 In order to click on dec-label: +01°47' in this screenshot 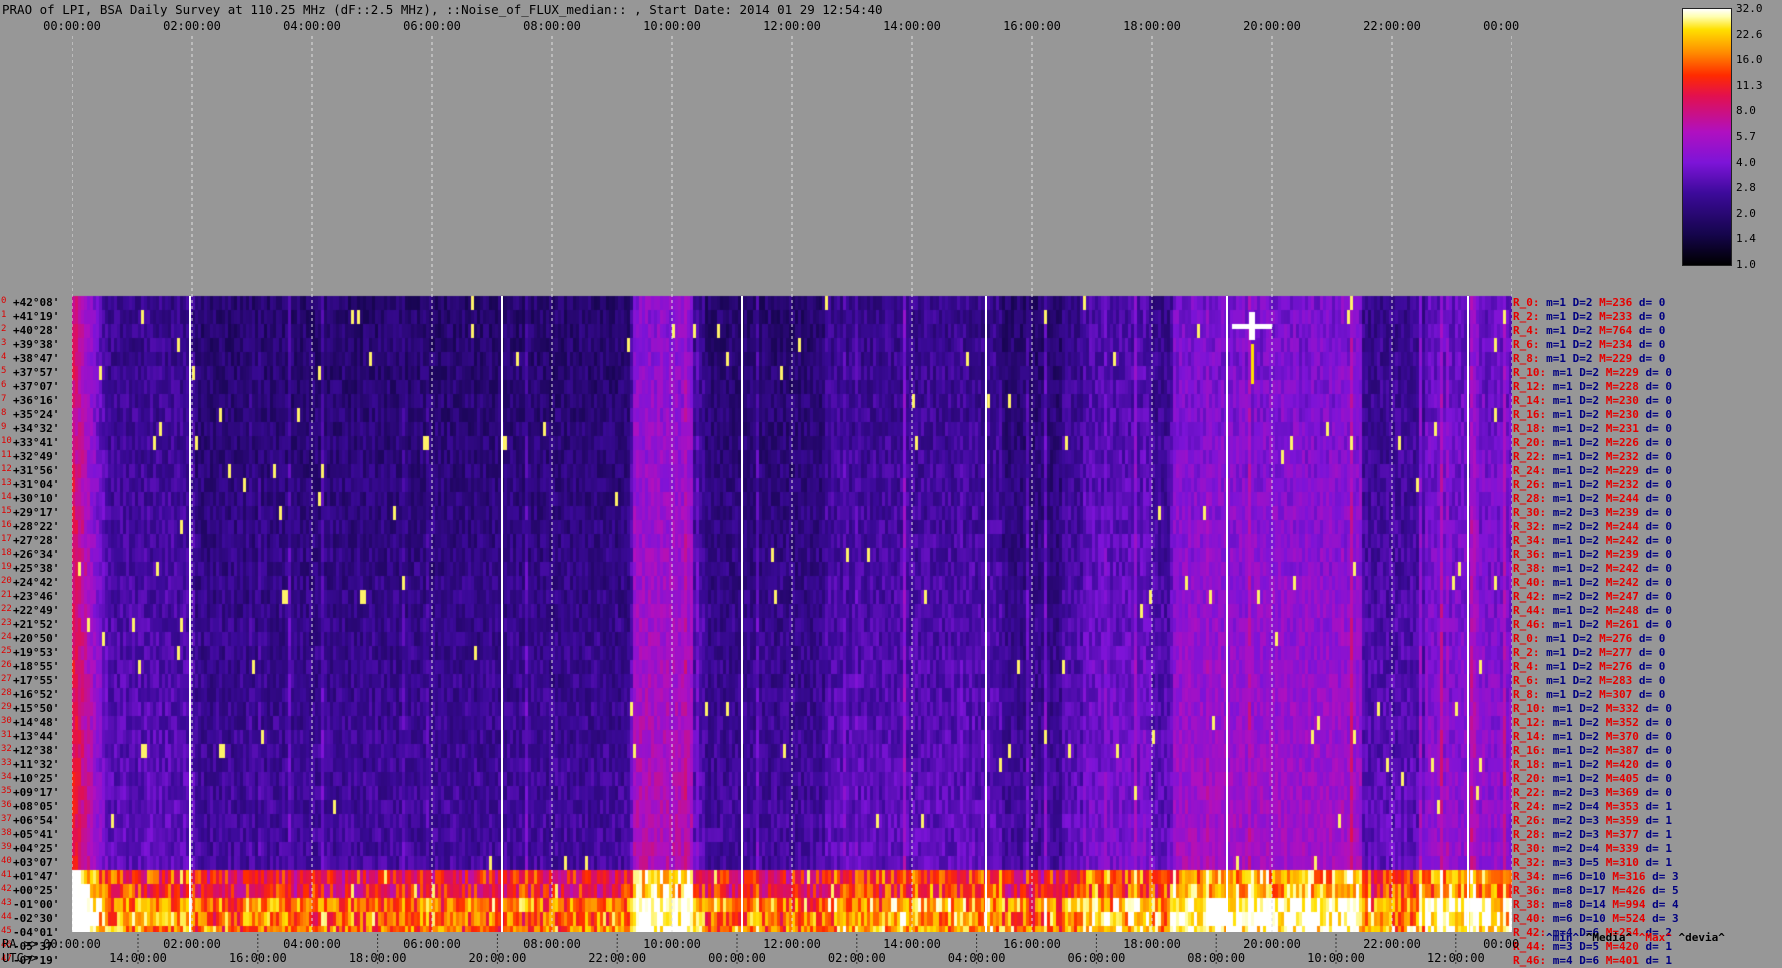, I will do `click(36, 876)`.